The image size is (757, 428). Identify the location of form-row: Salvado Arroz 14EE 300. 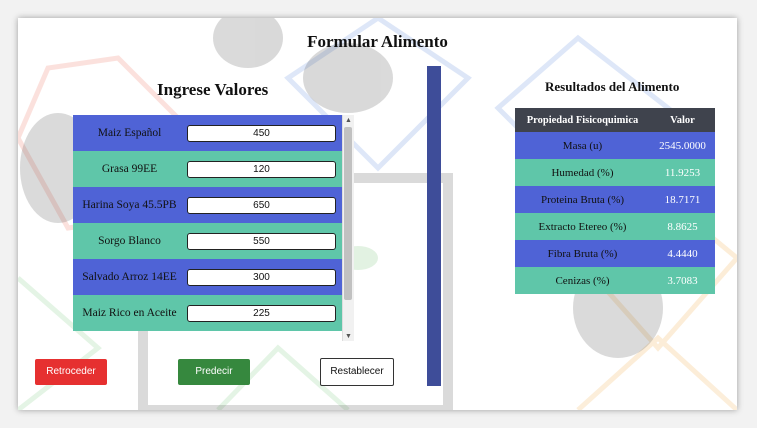
(213, 277).